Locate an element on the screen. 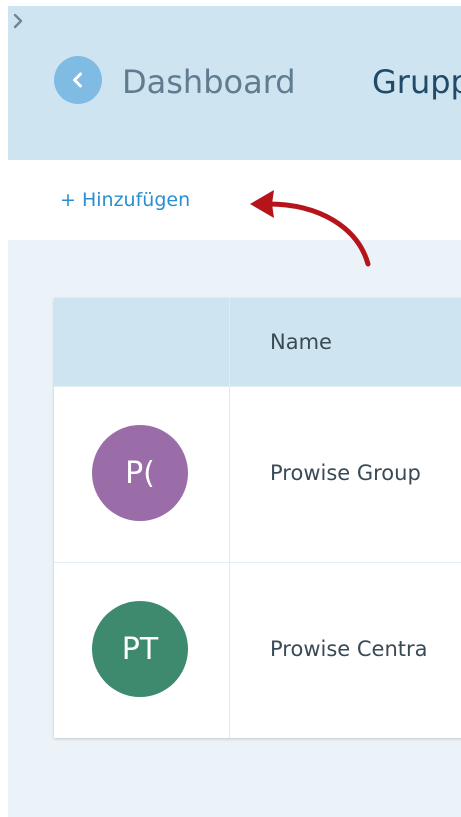 Image resolution: width=461 pixels, height=817 pixels. avatar-initials: PT is located at coordinates (140, 649).